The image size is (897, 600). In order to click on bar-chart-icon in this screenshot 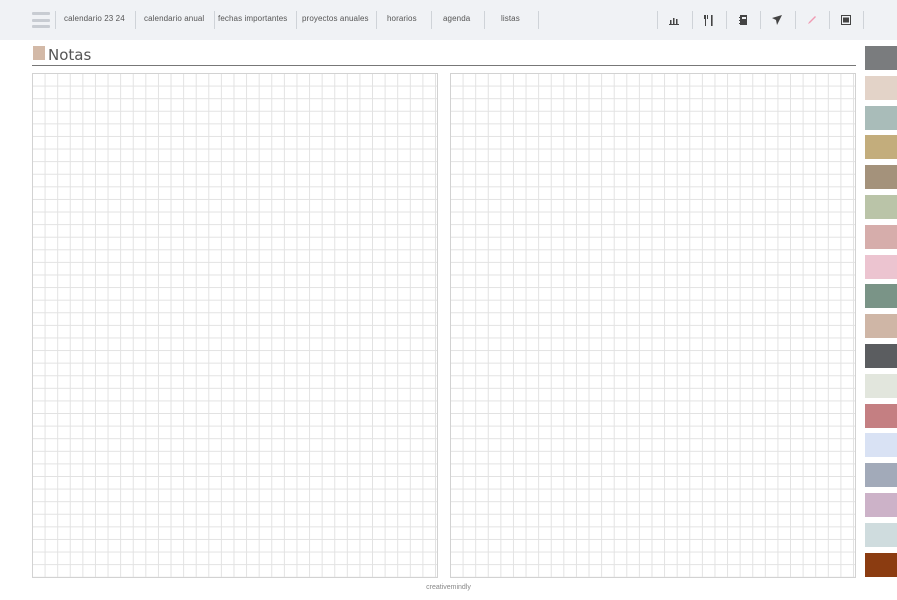, I will do `click(674, 20)`.